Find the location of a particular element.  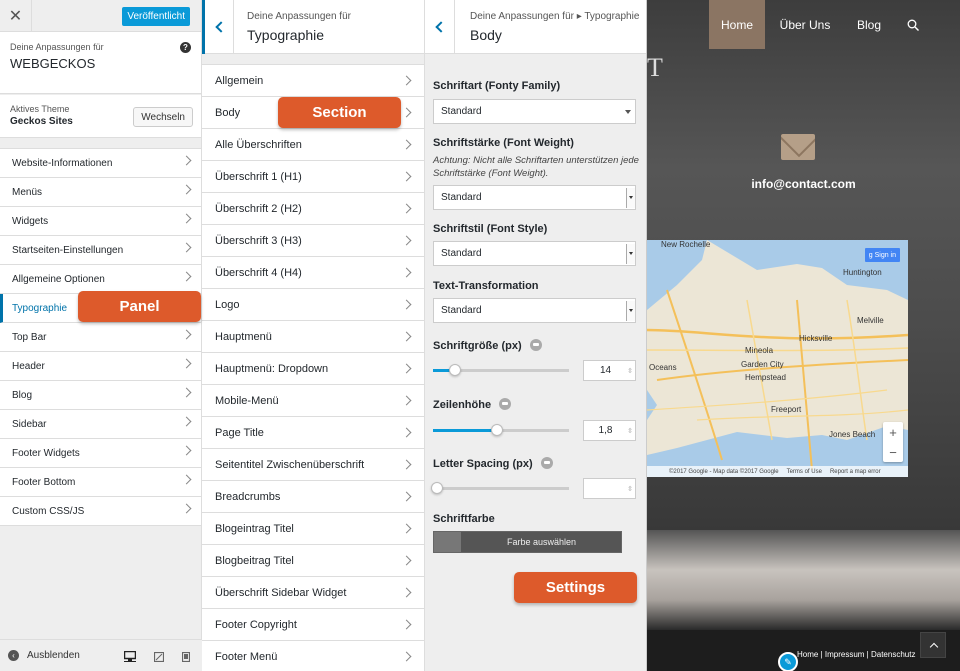

panel-item-custom-css-js: Custom CSS/JS is located at coordinates (100, 511).